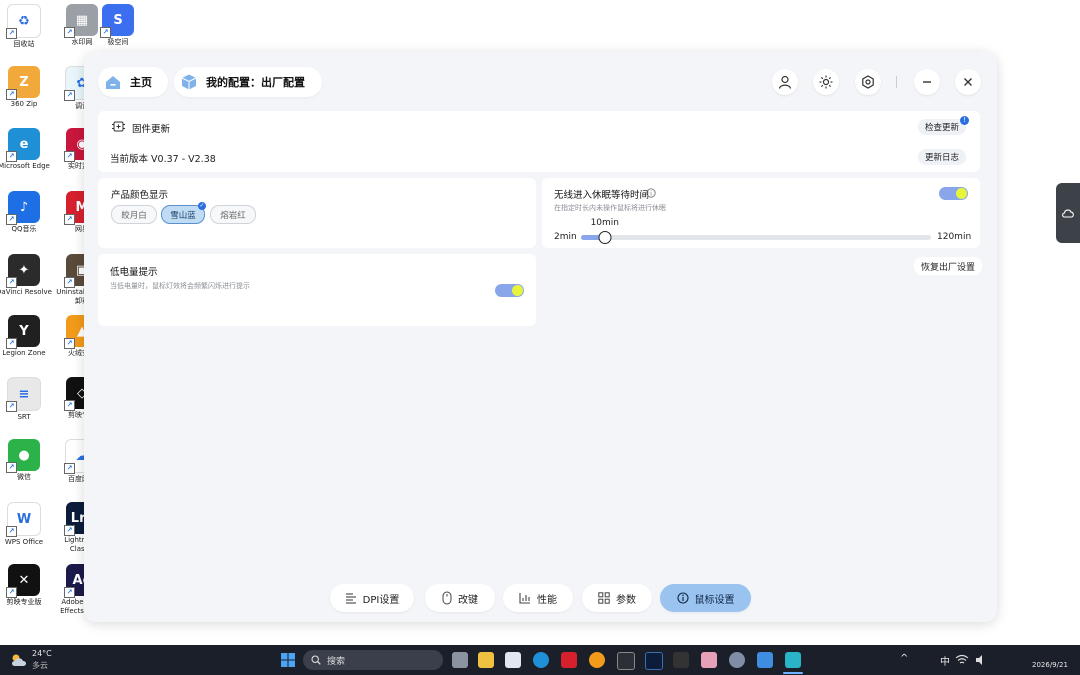 The height and width of the screenshot is (675, 1080). I want to click on legion-icon, so click(681, 660).